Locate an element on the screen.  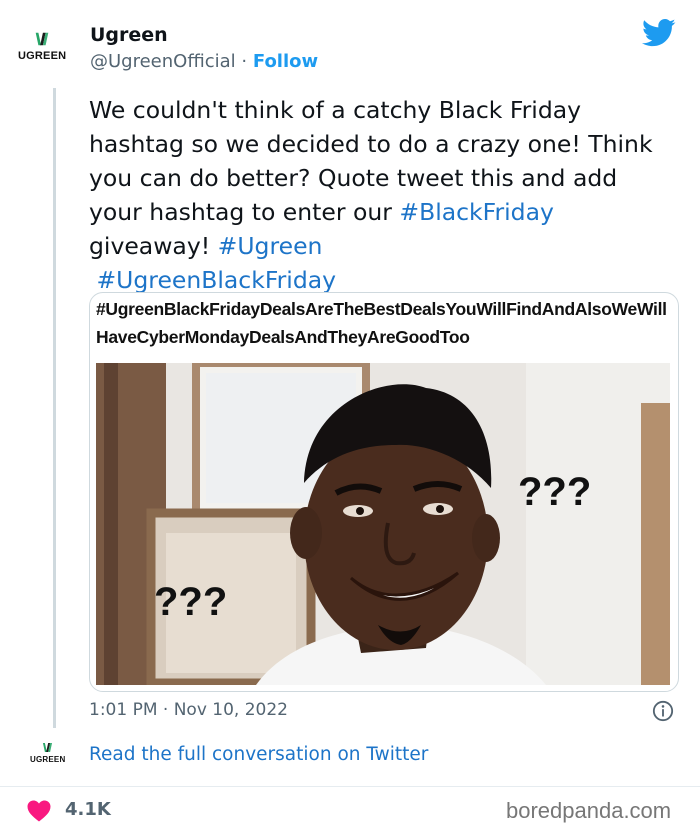
tweet-timestamp: 1:01 PM · Nov 10, 2022 is located at coordinates (188, 710).